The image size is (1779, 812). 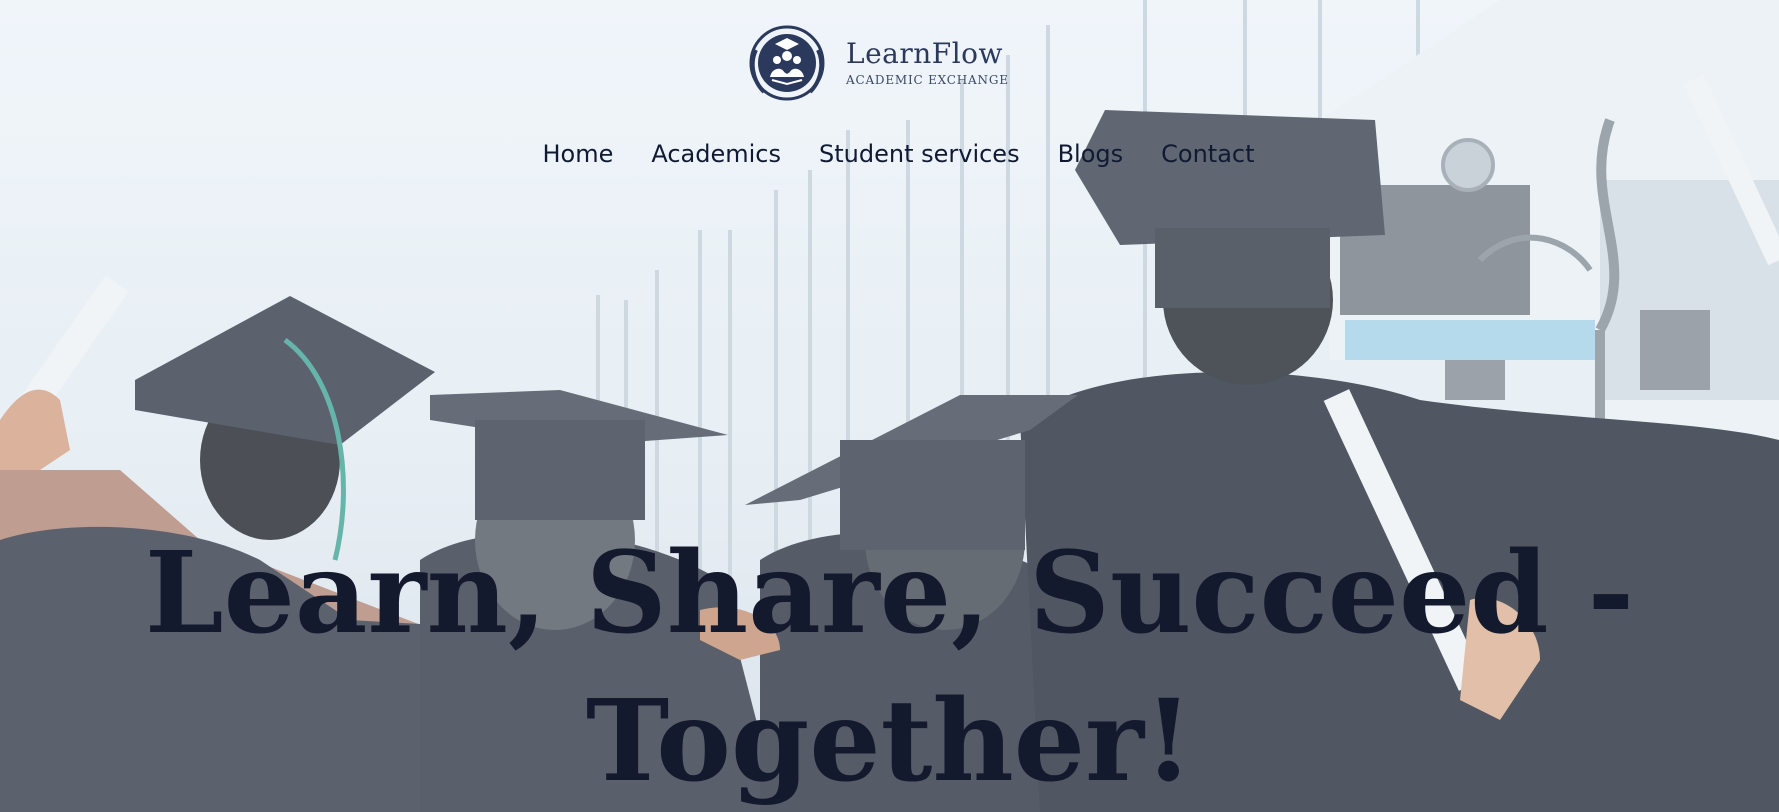 What do you see at coordinates (577, 154) in the screenshot?
I see `nav-item-home: Home` at bounding box center [577, 154].